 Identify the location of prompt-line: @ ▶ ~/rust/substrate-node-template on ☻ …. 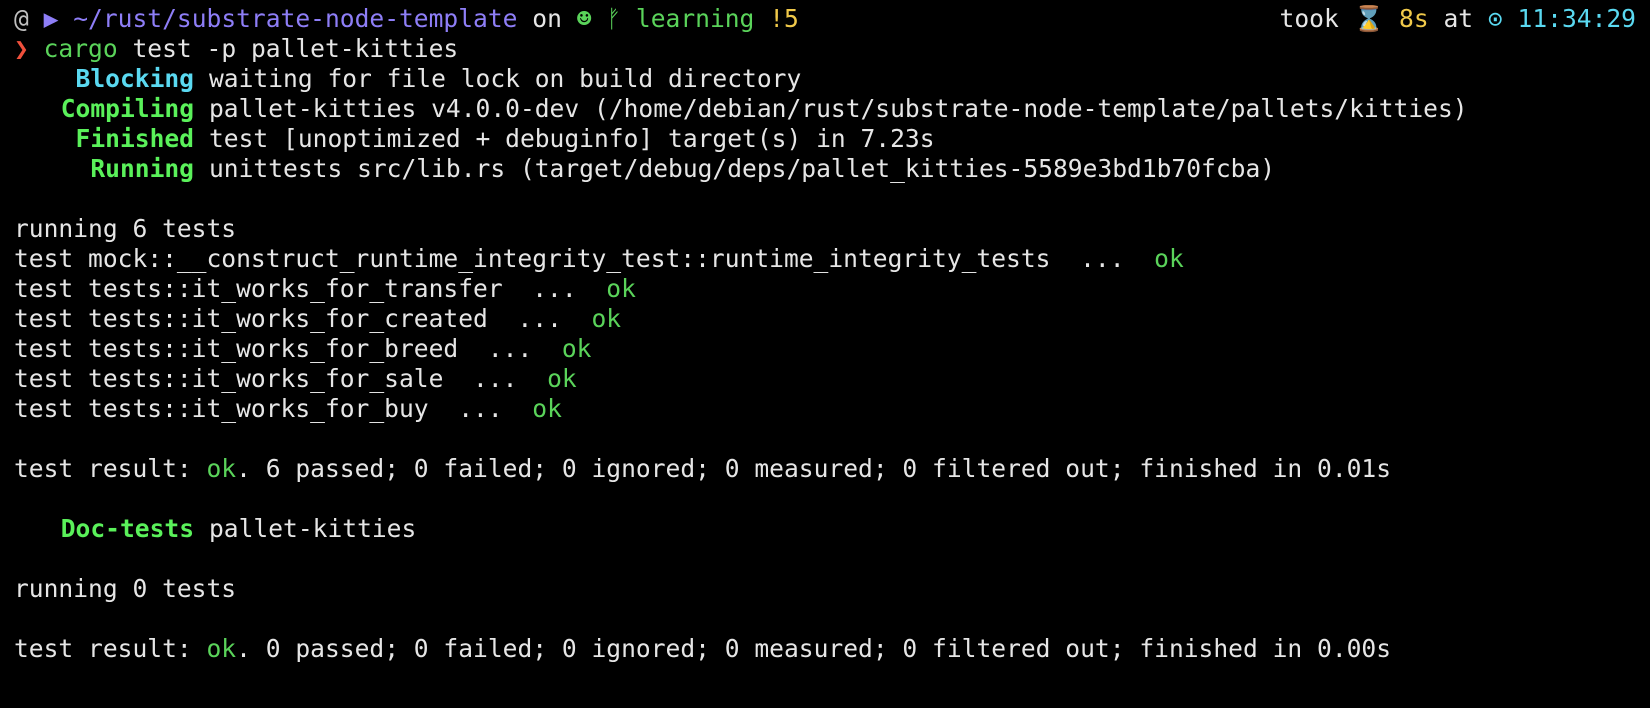
(825, 19).